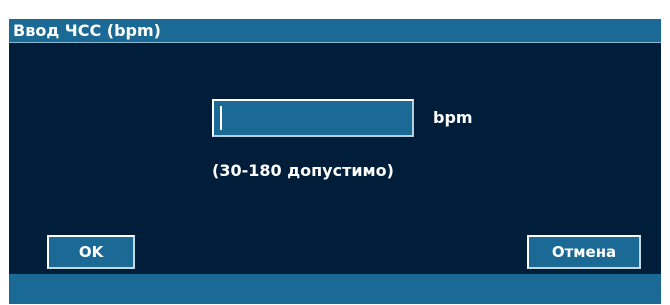  What do you see at coordinates (221, 118) in the screenshot?
I see `text-caret` at bounding box center [221, 118].